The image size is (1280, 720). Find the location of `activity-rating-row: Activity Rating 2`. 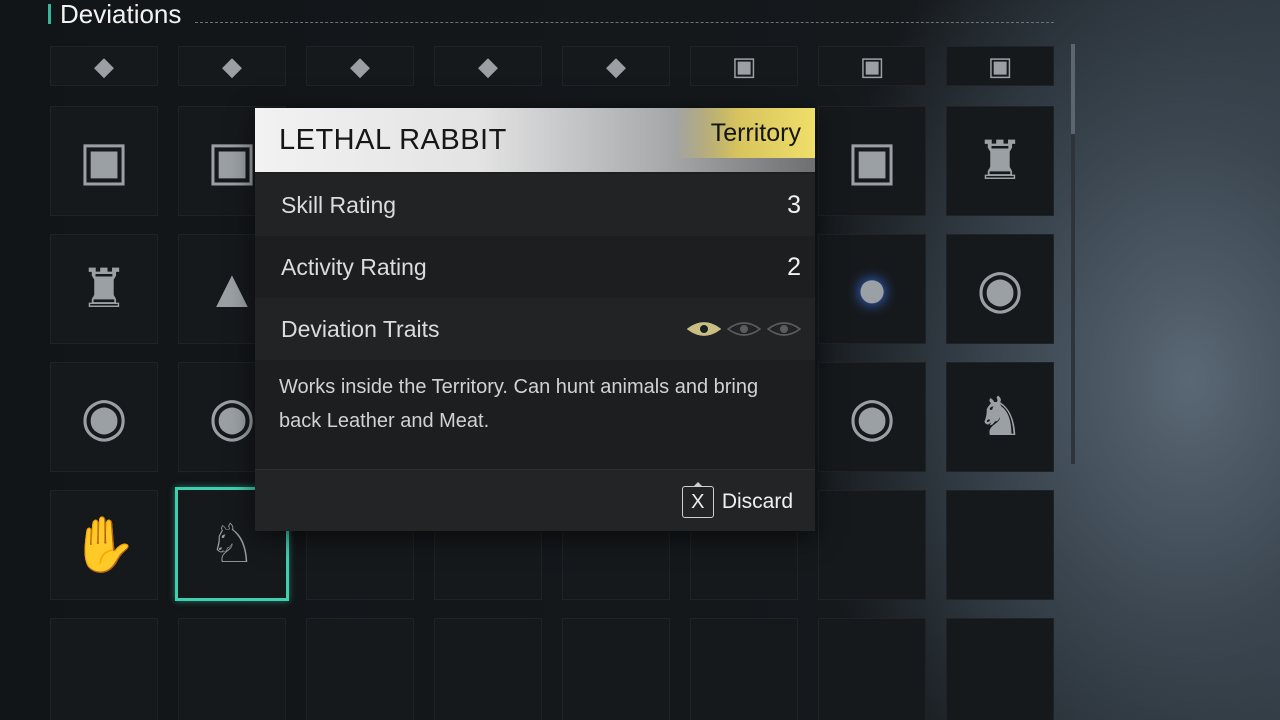

activity-rating-row: Activity Rating 2 is located at coordinates (535, 267).